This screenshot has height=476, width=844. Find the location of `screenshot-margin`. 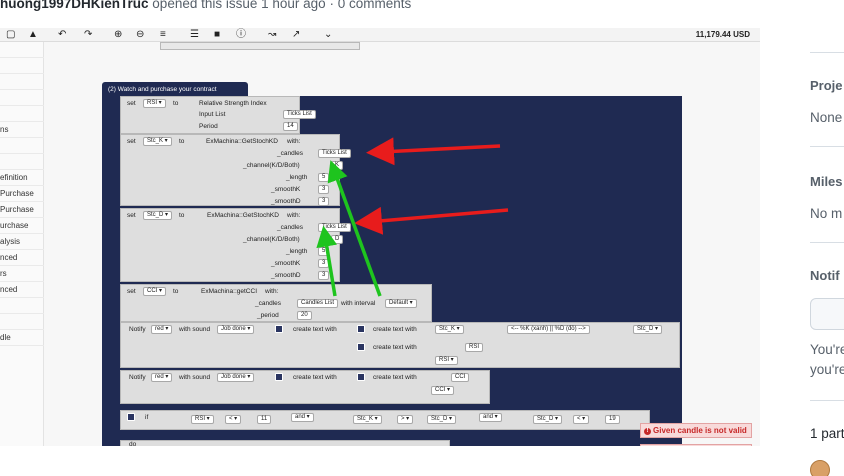

screenshot-margin is located at coordinates (786, 237).